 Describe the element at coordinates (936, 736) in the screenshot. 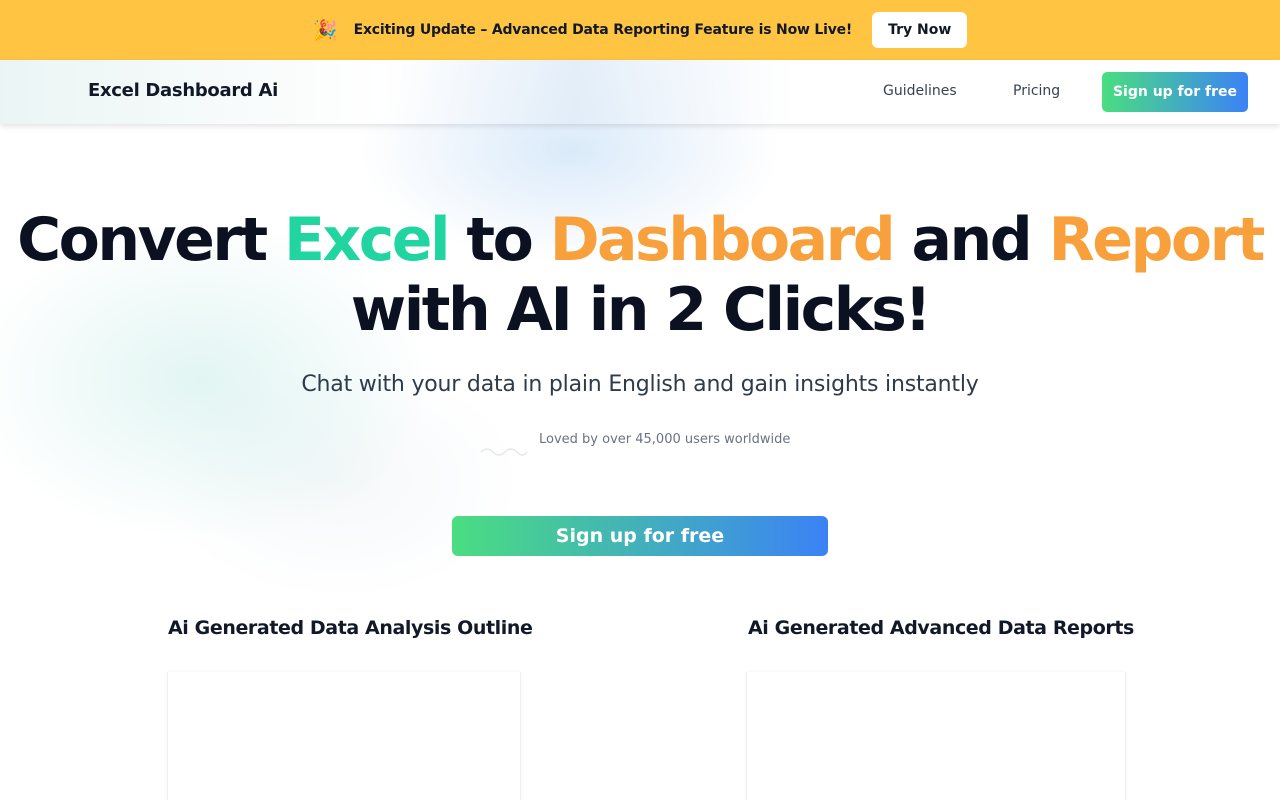

I see `advanced-reports-preview-card` at that location.